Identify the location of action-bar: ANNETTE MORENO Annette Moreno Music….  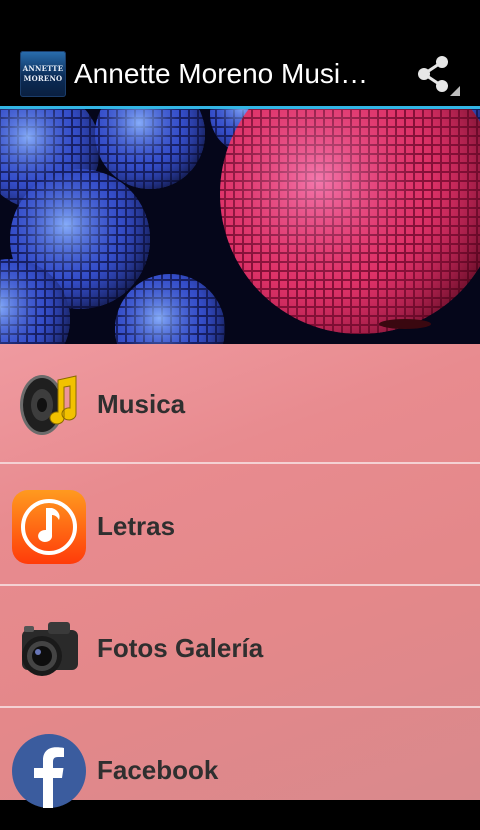
(240, 72).